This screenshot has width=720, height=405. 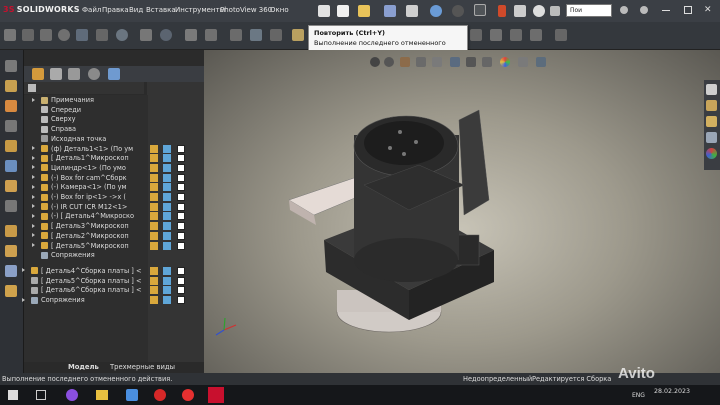 I want to click on explorer-icon, so click(x=102, y=395).